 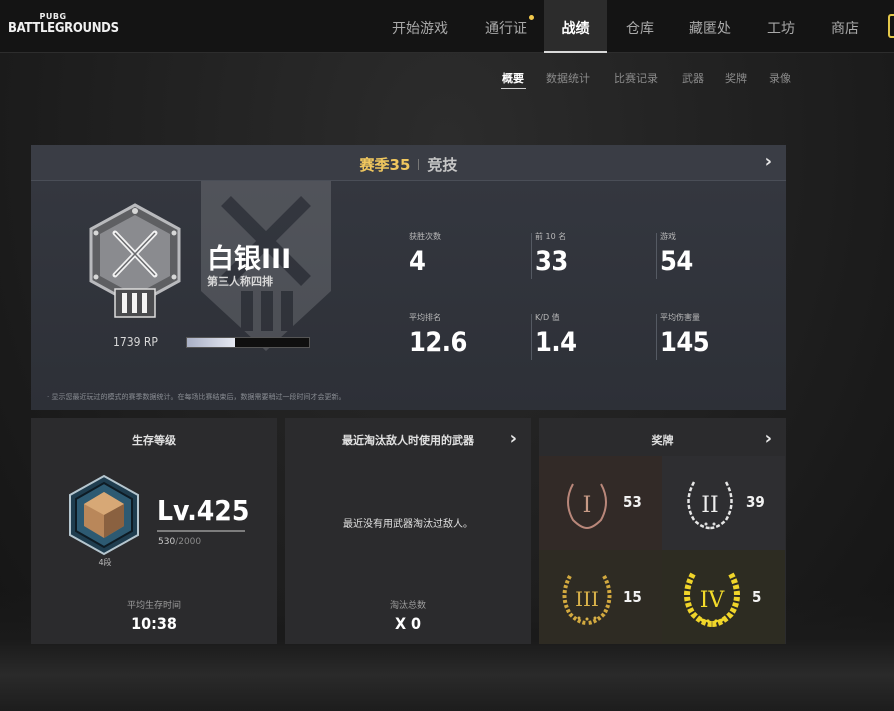 I want to click on nav-store: 商店, so click(x=845, y=26).